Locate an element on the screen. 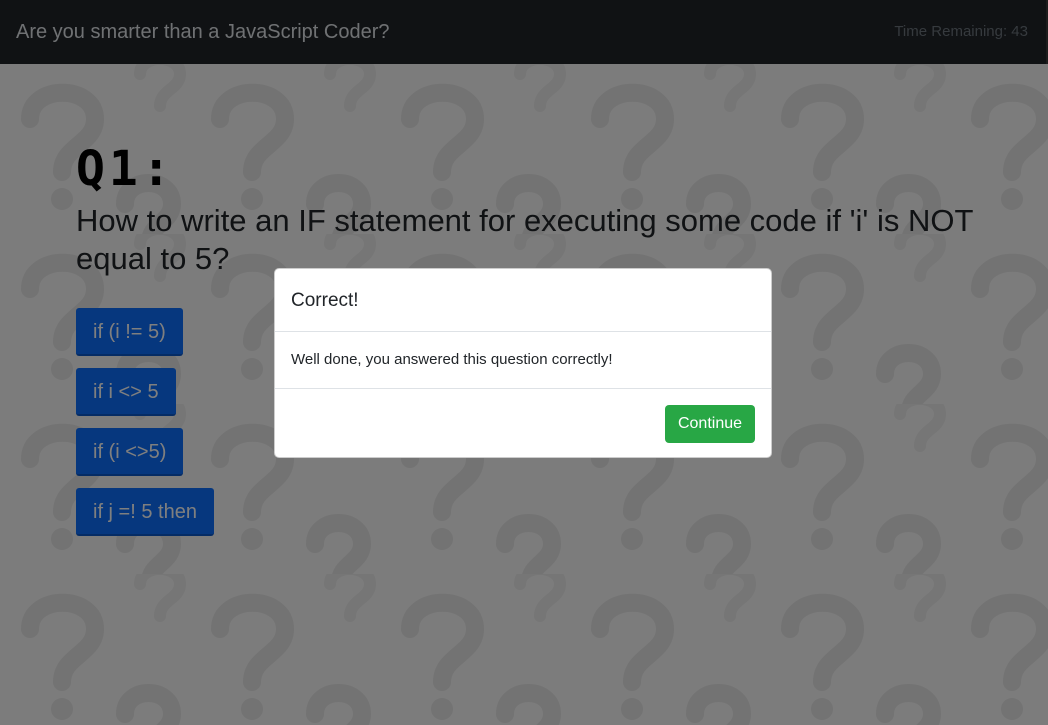 This screenshot has height=725, width=1048. modal-title: Correct! is located at coordinates (325, 300).